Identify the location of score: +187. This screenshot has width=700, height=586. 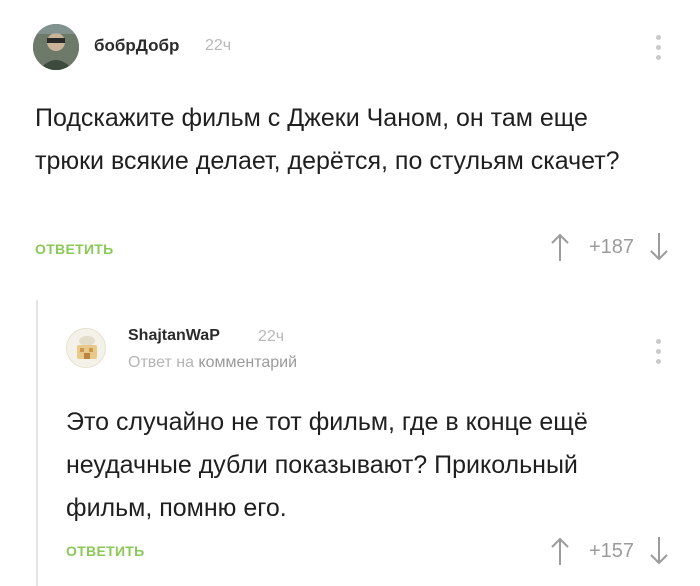
(611, 246).